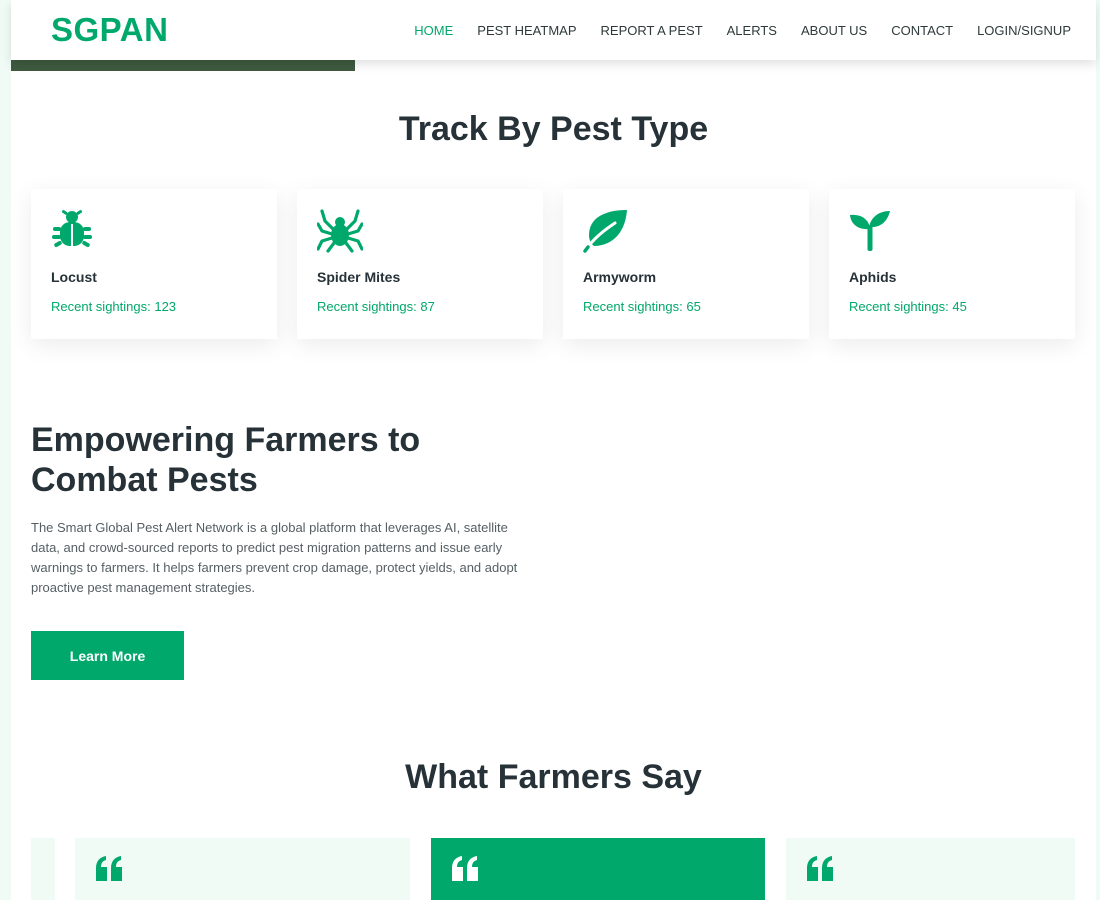 The width and height of the screenshot is (1100, 900). Describe the element at coordinates (834, 30) in the screenshot. I see `nav-about-us: ABOUT US` at that location.